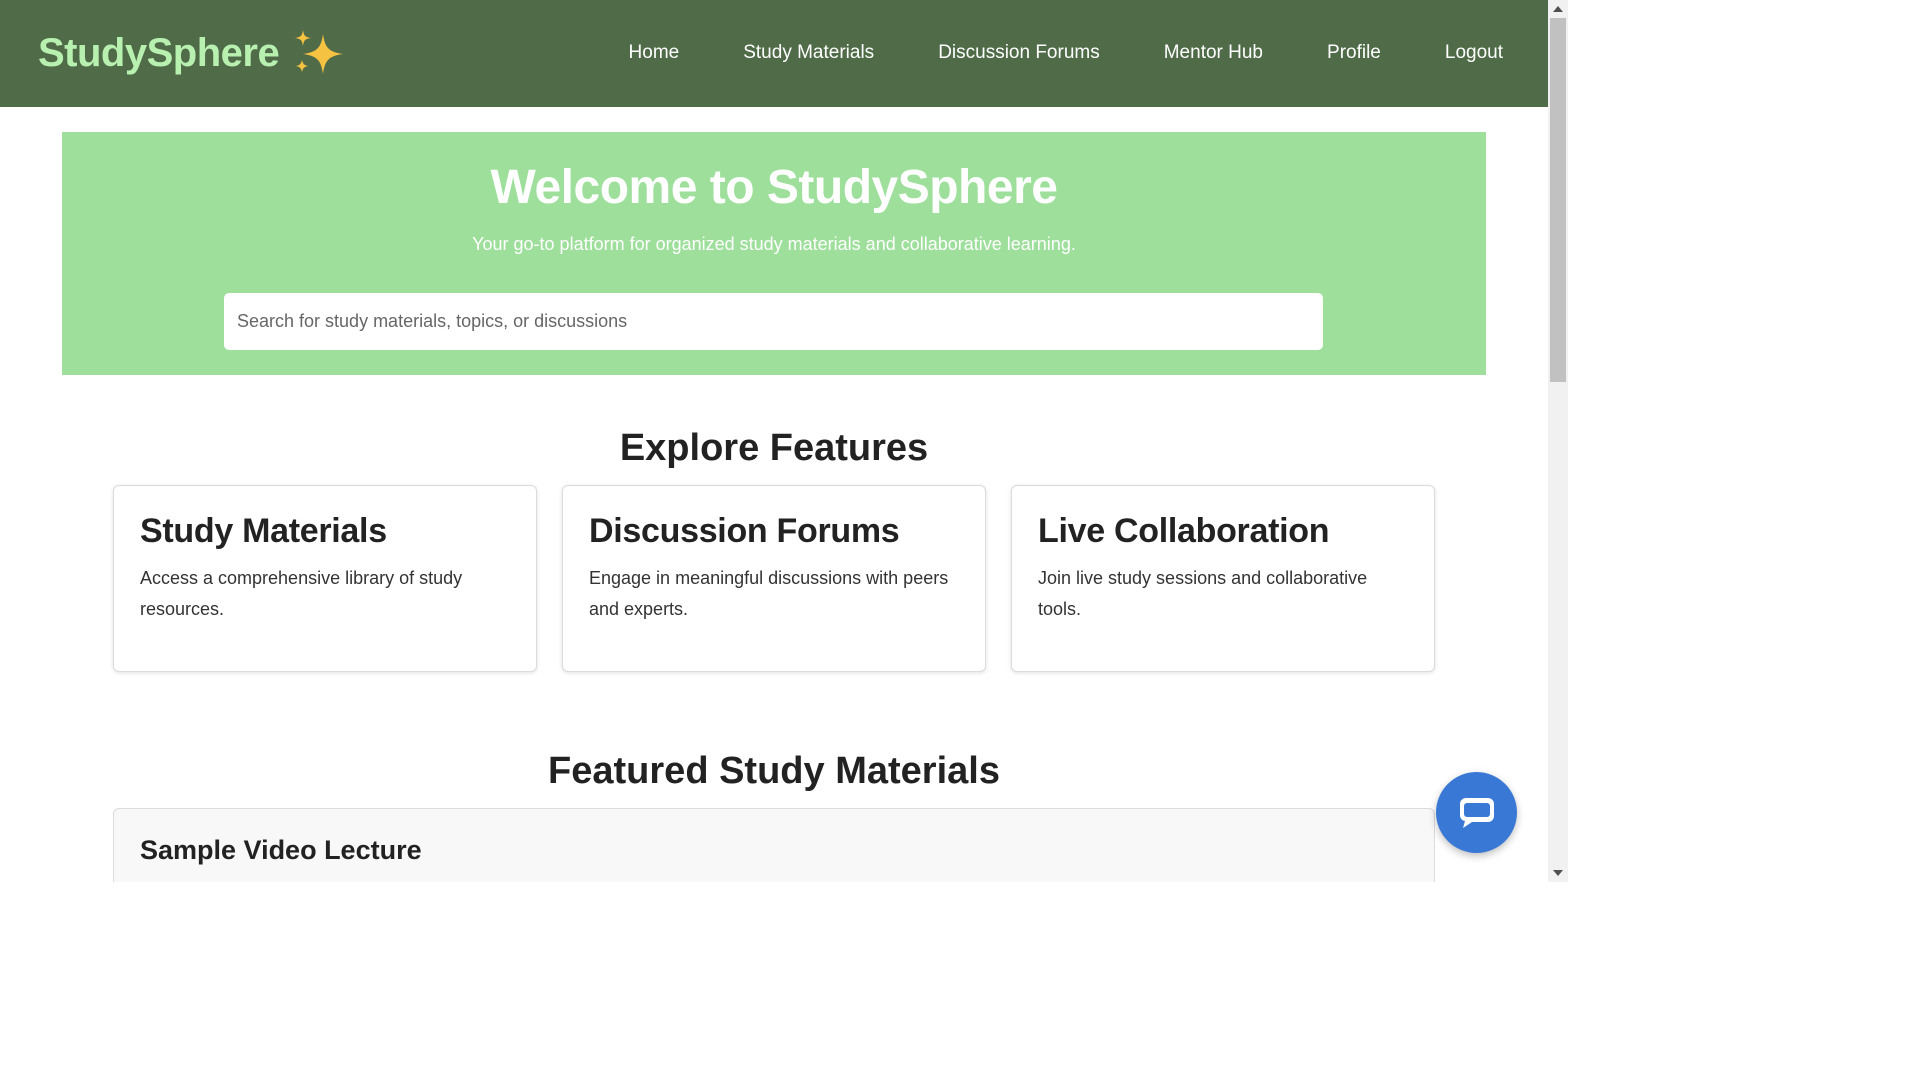  Describe the element at coordinates (1558, 9) in the screenshot. I see `scroll-up-arrow-icon` at that location.